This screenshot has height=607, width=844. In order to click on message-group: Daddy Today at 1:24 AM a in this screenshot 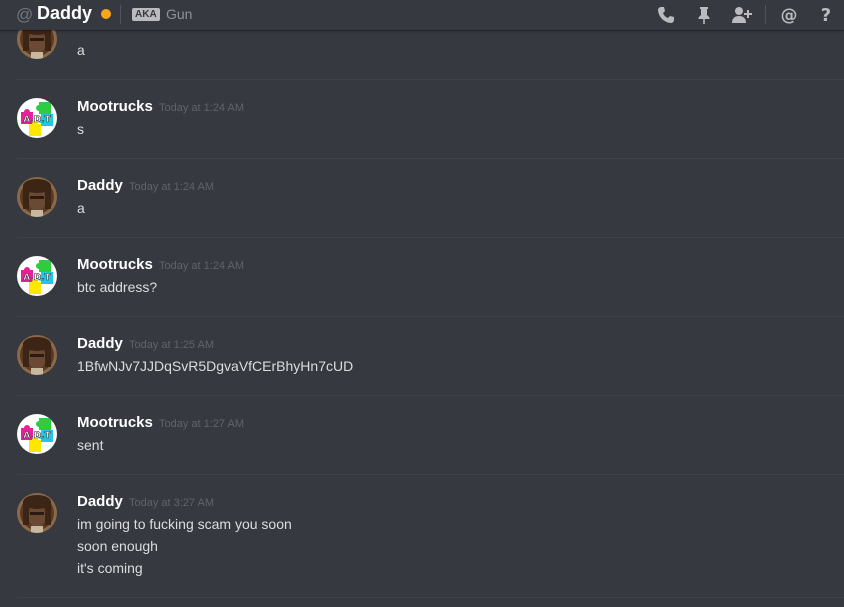, I will do `click(430, 197)`.